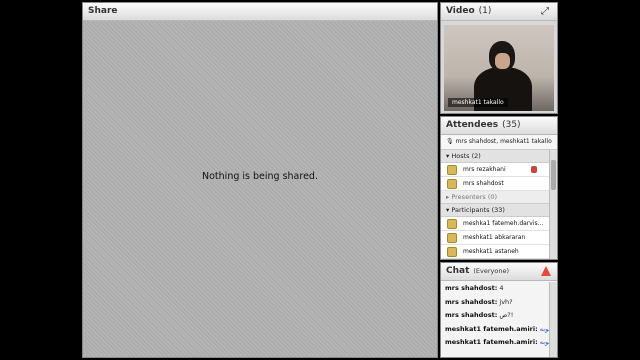 Image resolution: width=640 pixels, height=360 pixels. I want to click on group-hosts-label: Hosts (2), so click(466, 156).